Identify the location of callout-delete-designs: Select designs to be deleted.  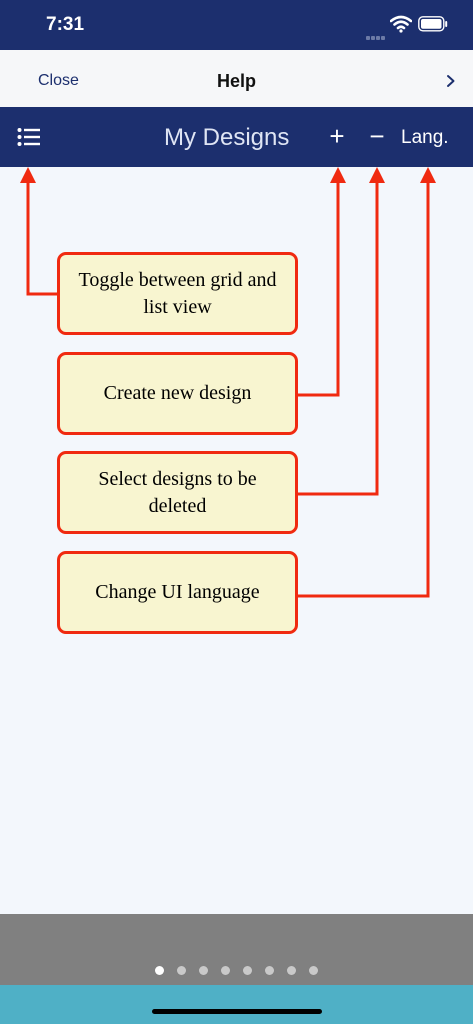
(177, 492).